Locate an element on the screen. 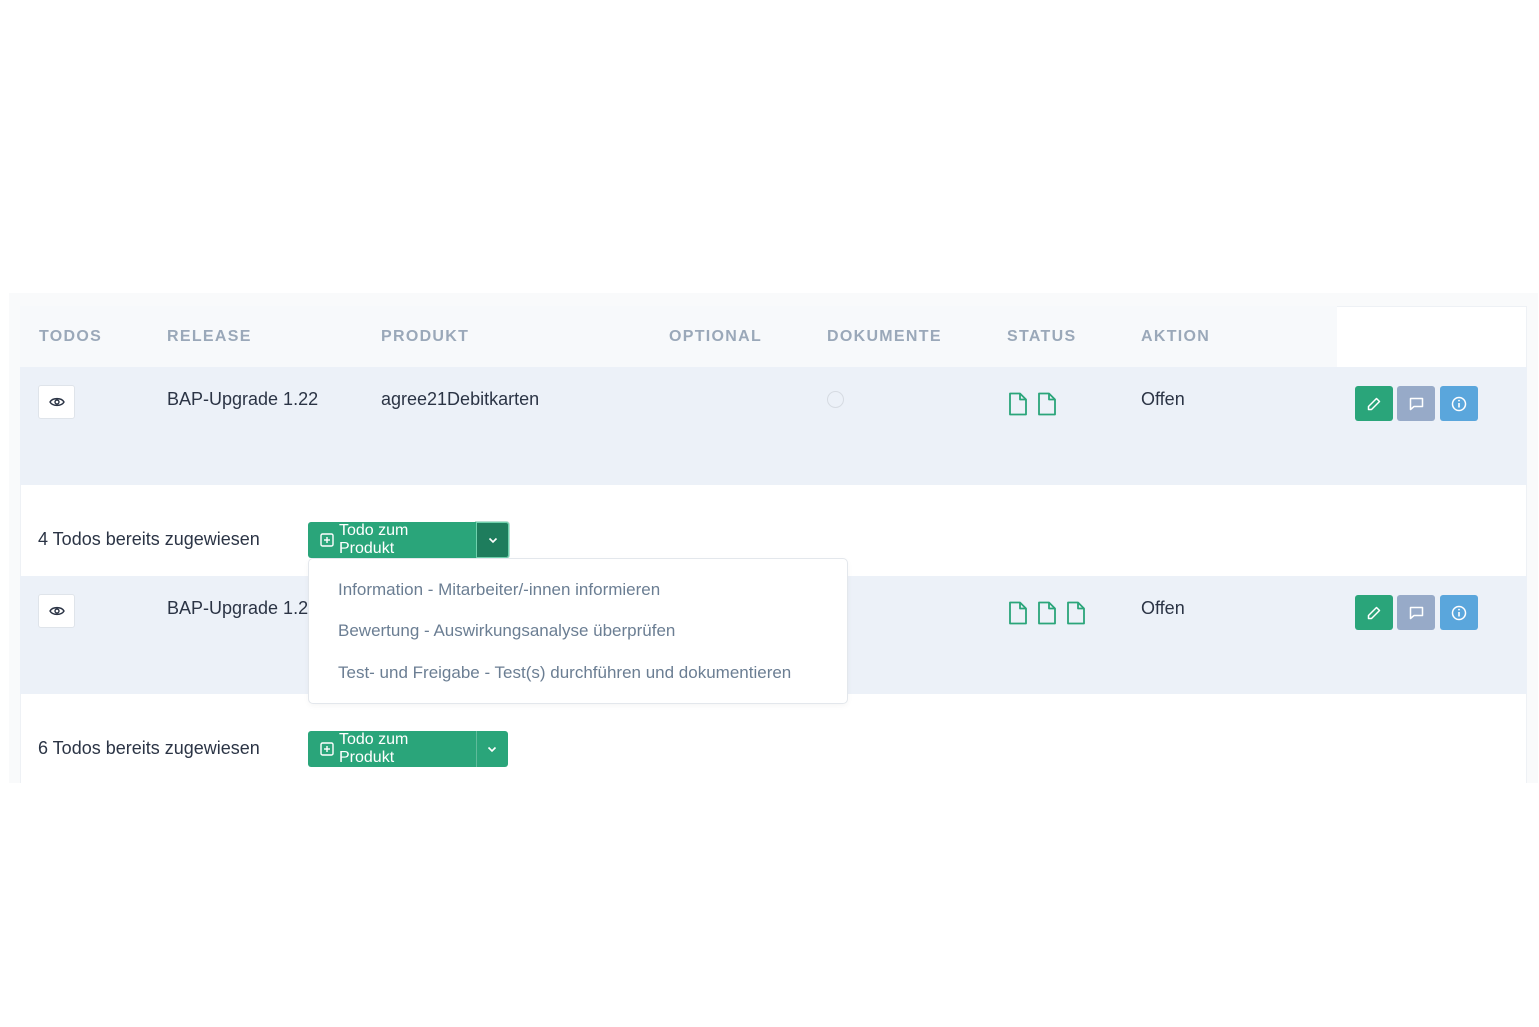  header-release: RELEASE is located at coordinates (209, 336).